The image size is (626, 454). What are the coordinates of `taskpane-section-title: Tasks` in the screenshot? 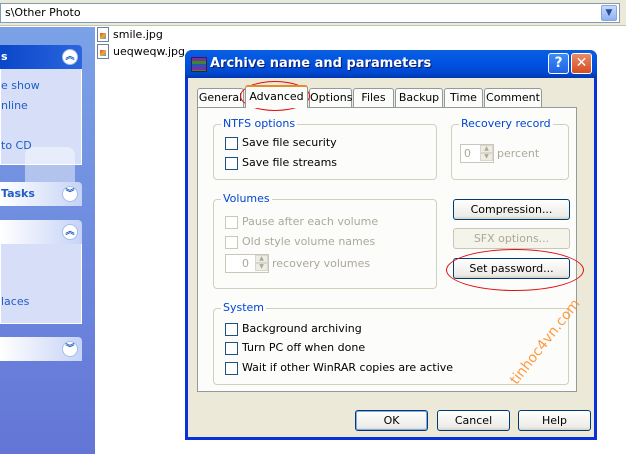 It's located at (18, 193).